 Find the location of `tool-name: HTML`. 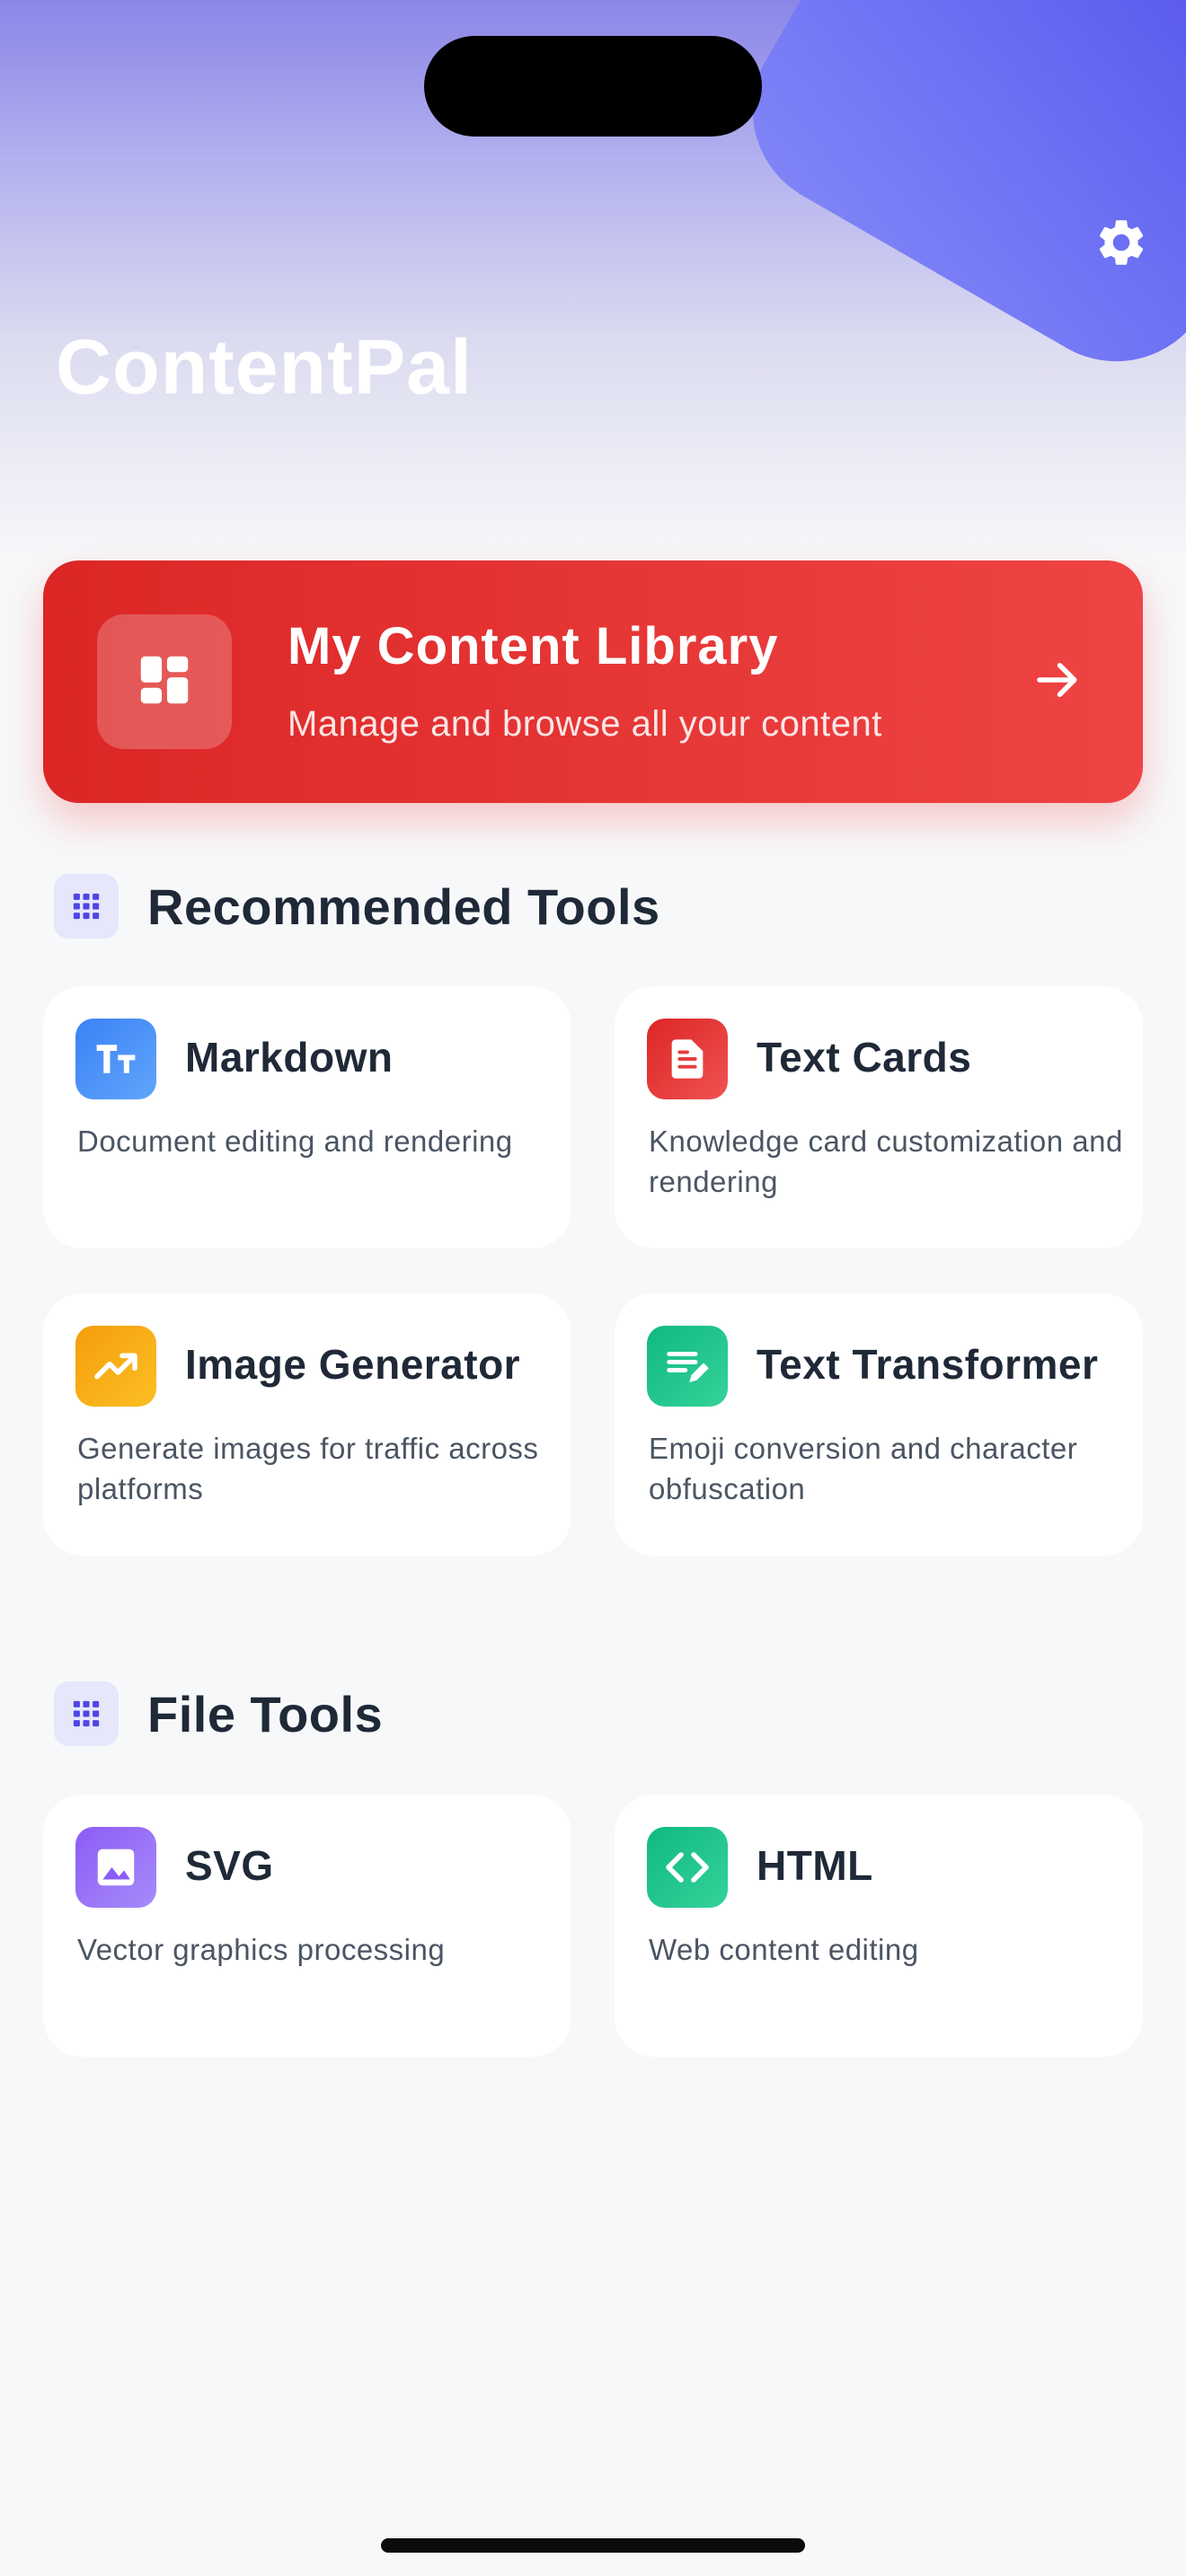

tool-name: HTML is located at coordinates (815, 1865).